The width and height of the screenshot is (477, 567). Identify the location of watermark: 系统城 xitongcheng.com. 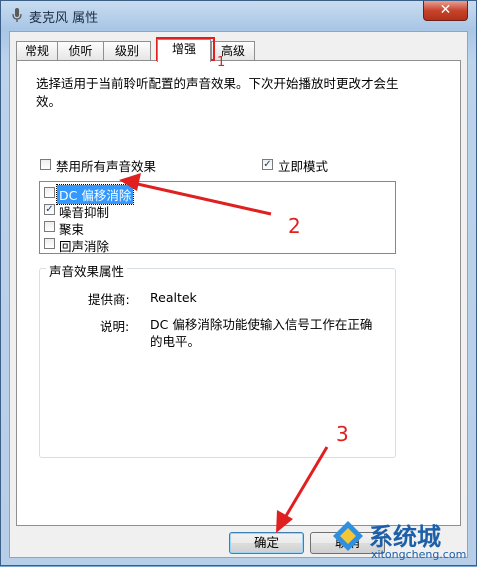
(403, 540).